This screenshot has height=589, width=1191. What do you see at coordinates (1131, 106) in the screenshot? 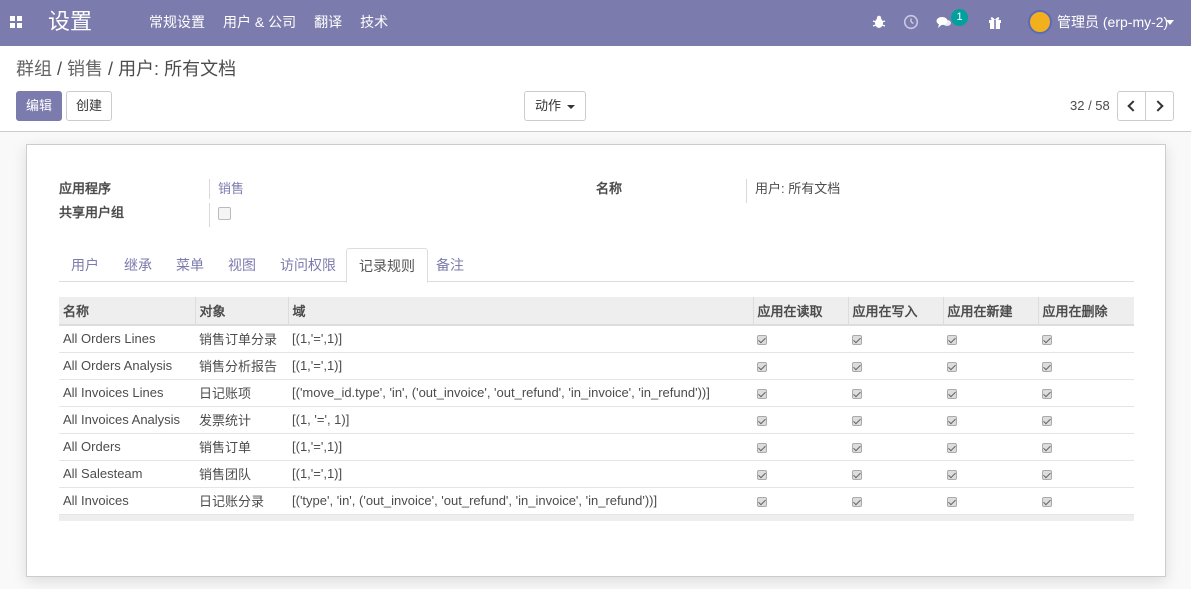
I see `pager-previous-button` at bounding box center [1131, 106].